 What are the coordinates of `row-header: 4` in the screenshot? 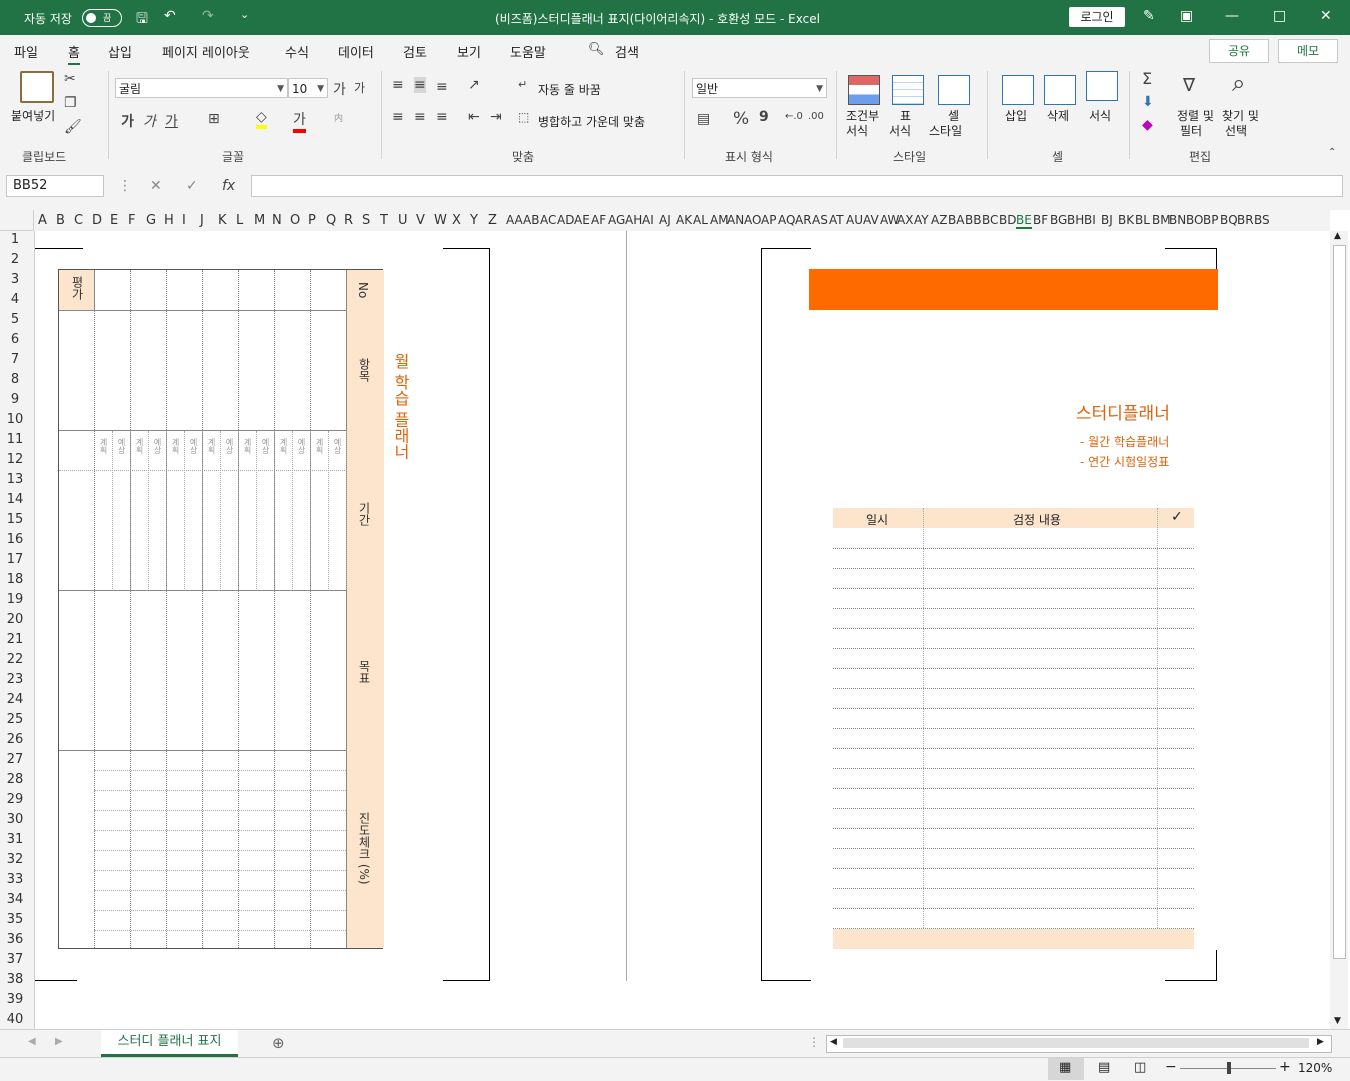 It's located at (15, 299).